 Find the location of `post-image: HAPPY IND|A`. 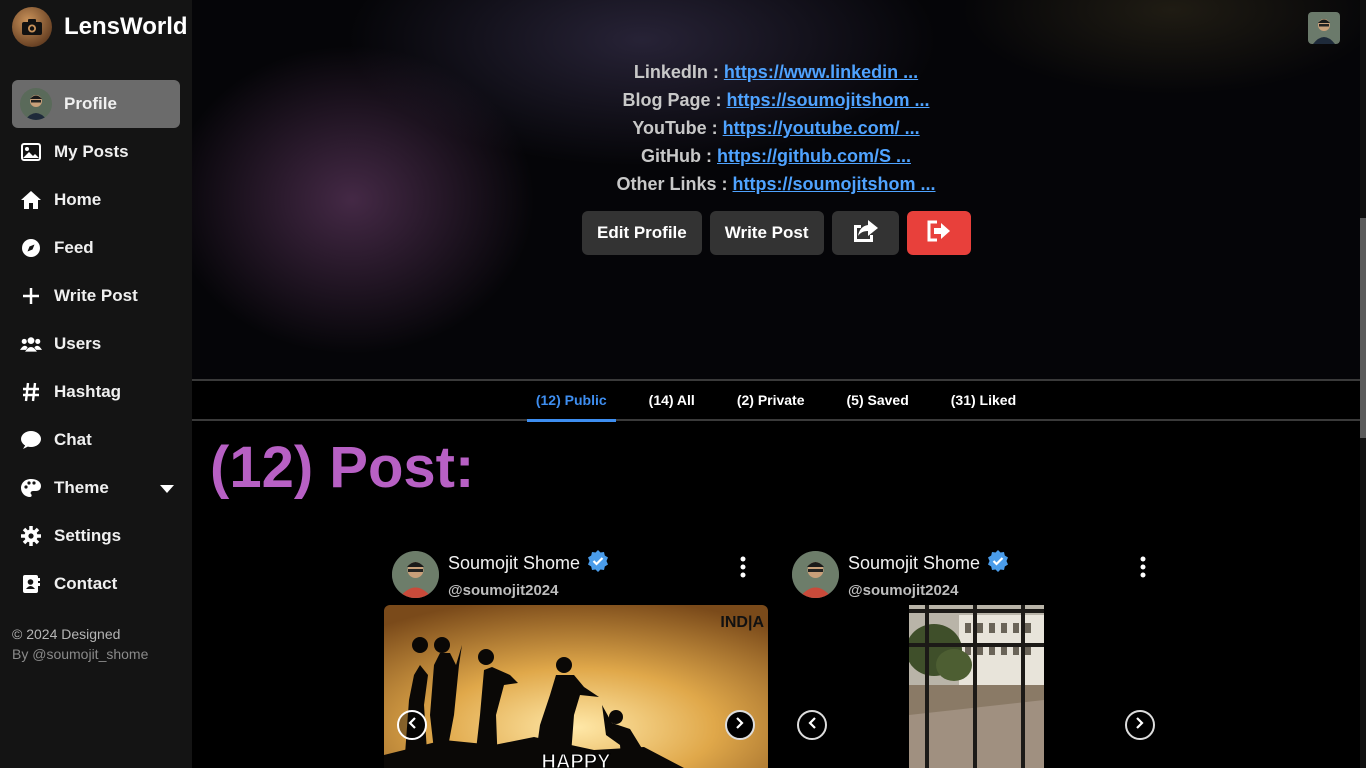

post-image: HAPPY IND|A is located at coordinates (576, 686).